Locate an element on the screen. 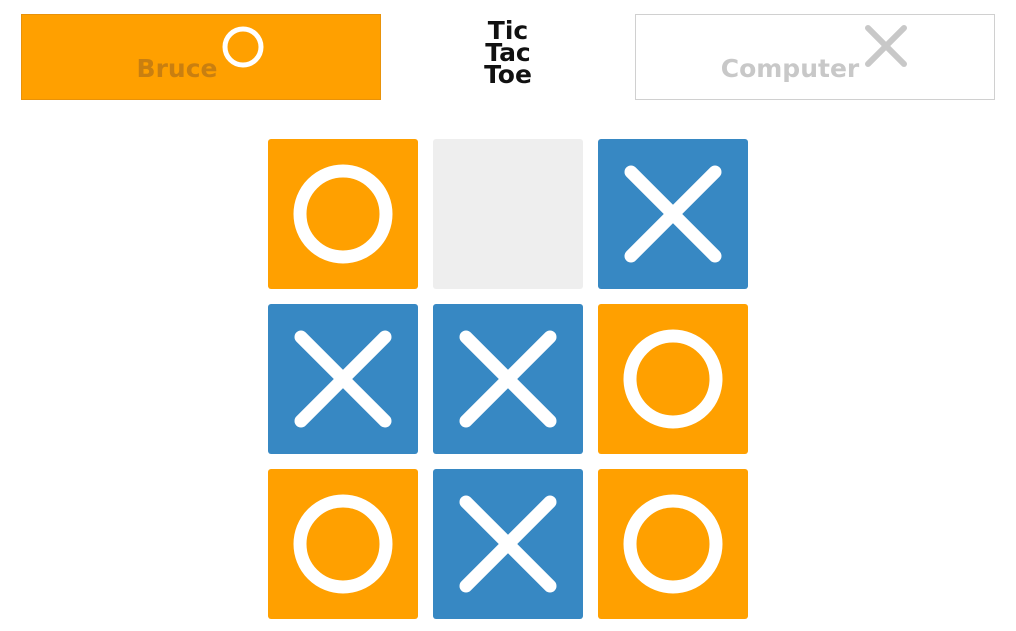 This screenshot has width=1016, height=631. player-card-computer: Computer is located at coordinates (815, 57).